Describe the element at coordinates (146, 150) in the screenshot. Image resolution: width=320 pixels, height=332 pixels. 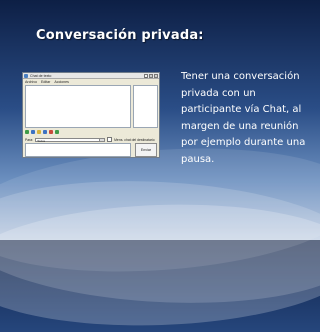
I see `send-button: Enviar` at that location.